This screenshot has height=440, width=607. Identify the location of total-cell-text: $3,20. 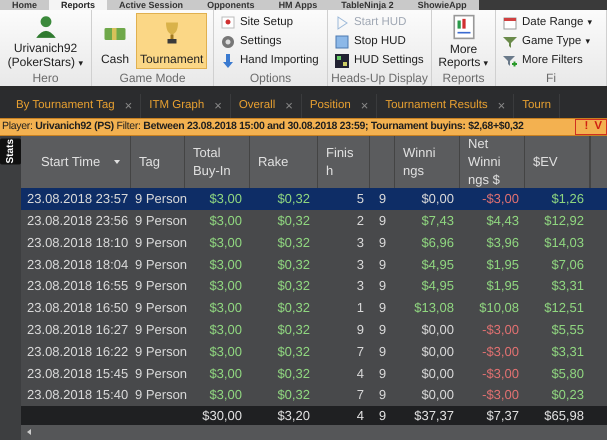
(293, 415).